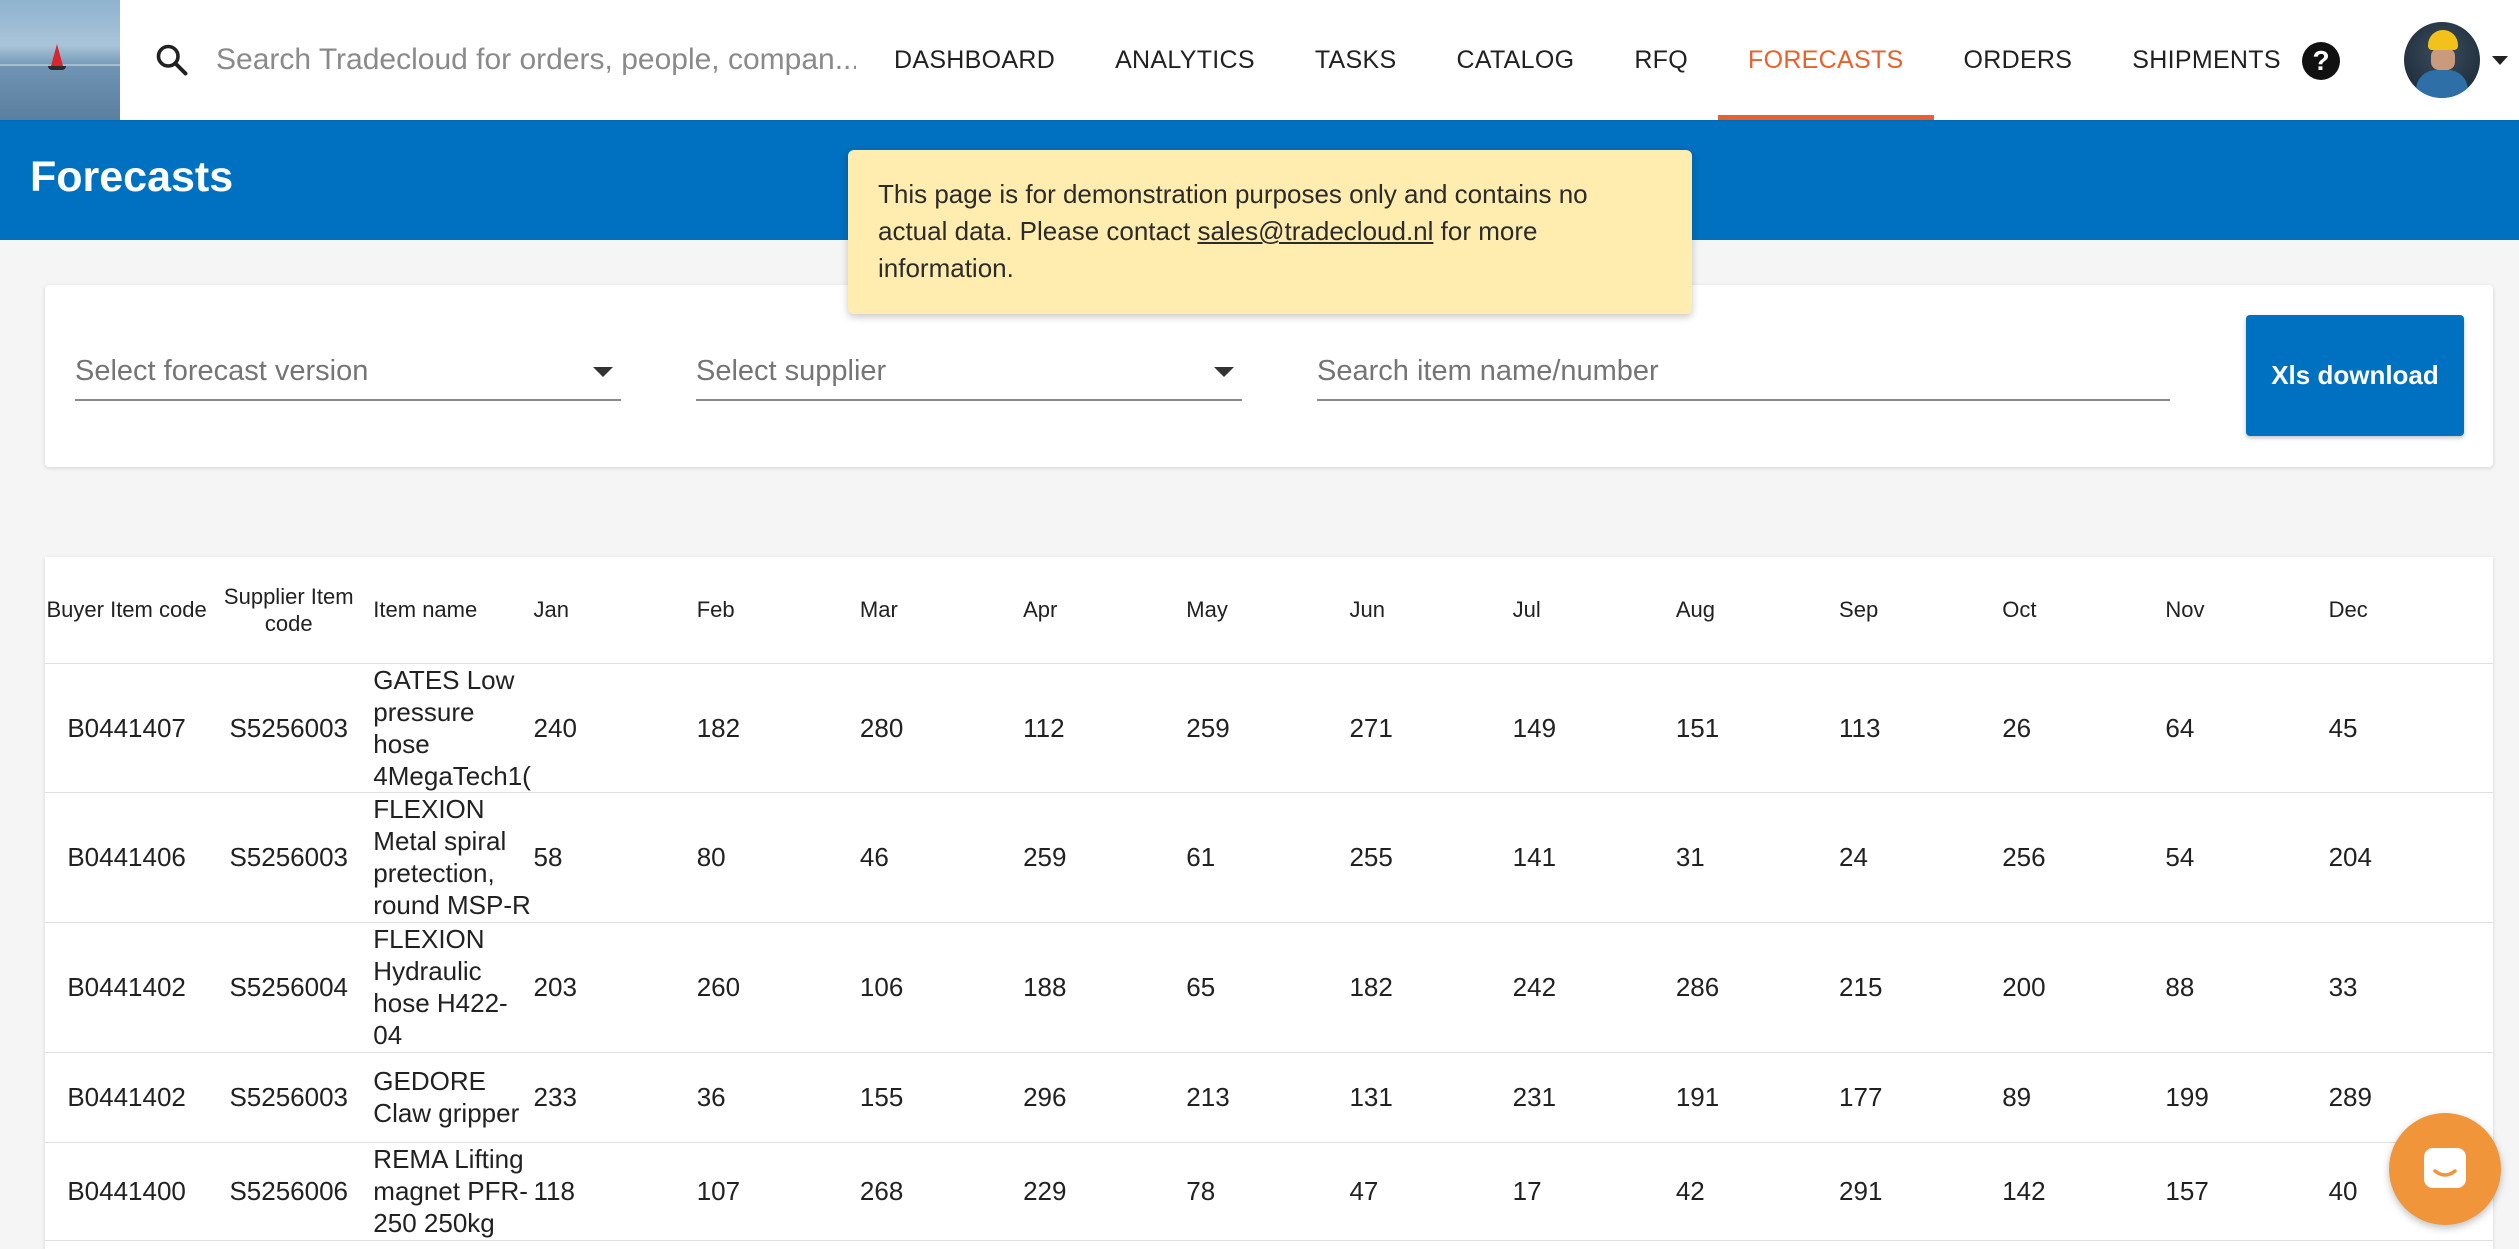 The image size is (2519, 1249). Describe the element at coordinates (2321, 61) in the screenshot. I see `help-icon: ?` at that location.